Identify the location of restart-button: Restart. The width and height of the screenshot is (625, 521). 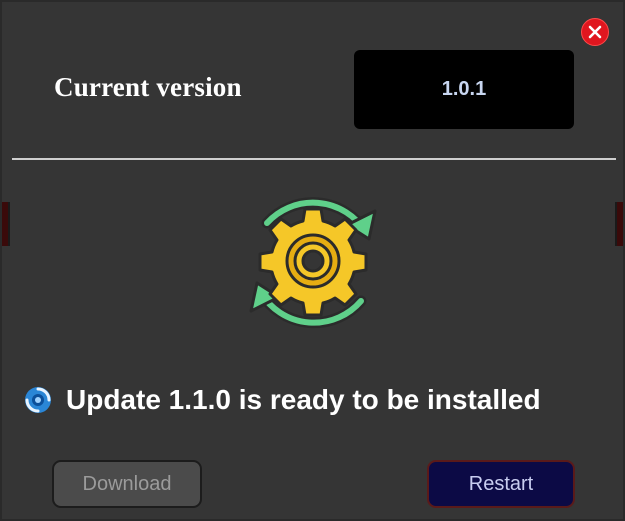
(501, 484).